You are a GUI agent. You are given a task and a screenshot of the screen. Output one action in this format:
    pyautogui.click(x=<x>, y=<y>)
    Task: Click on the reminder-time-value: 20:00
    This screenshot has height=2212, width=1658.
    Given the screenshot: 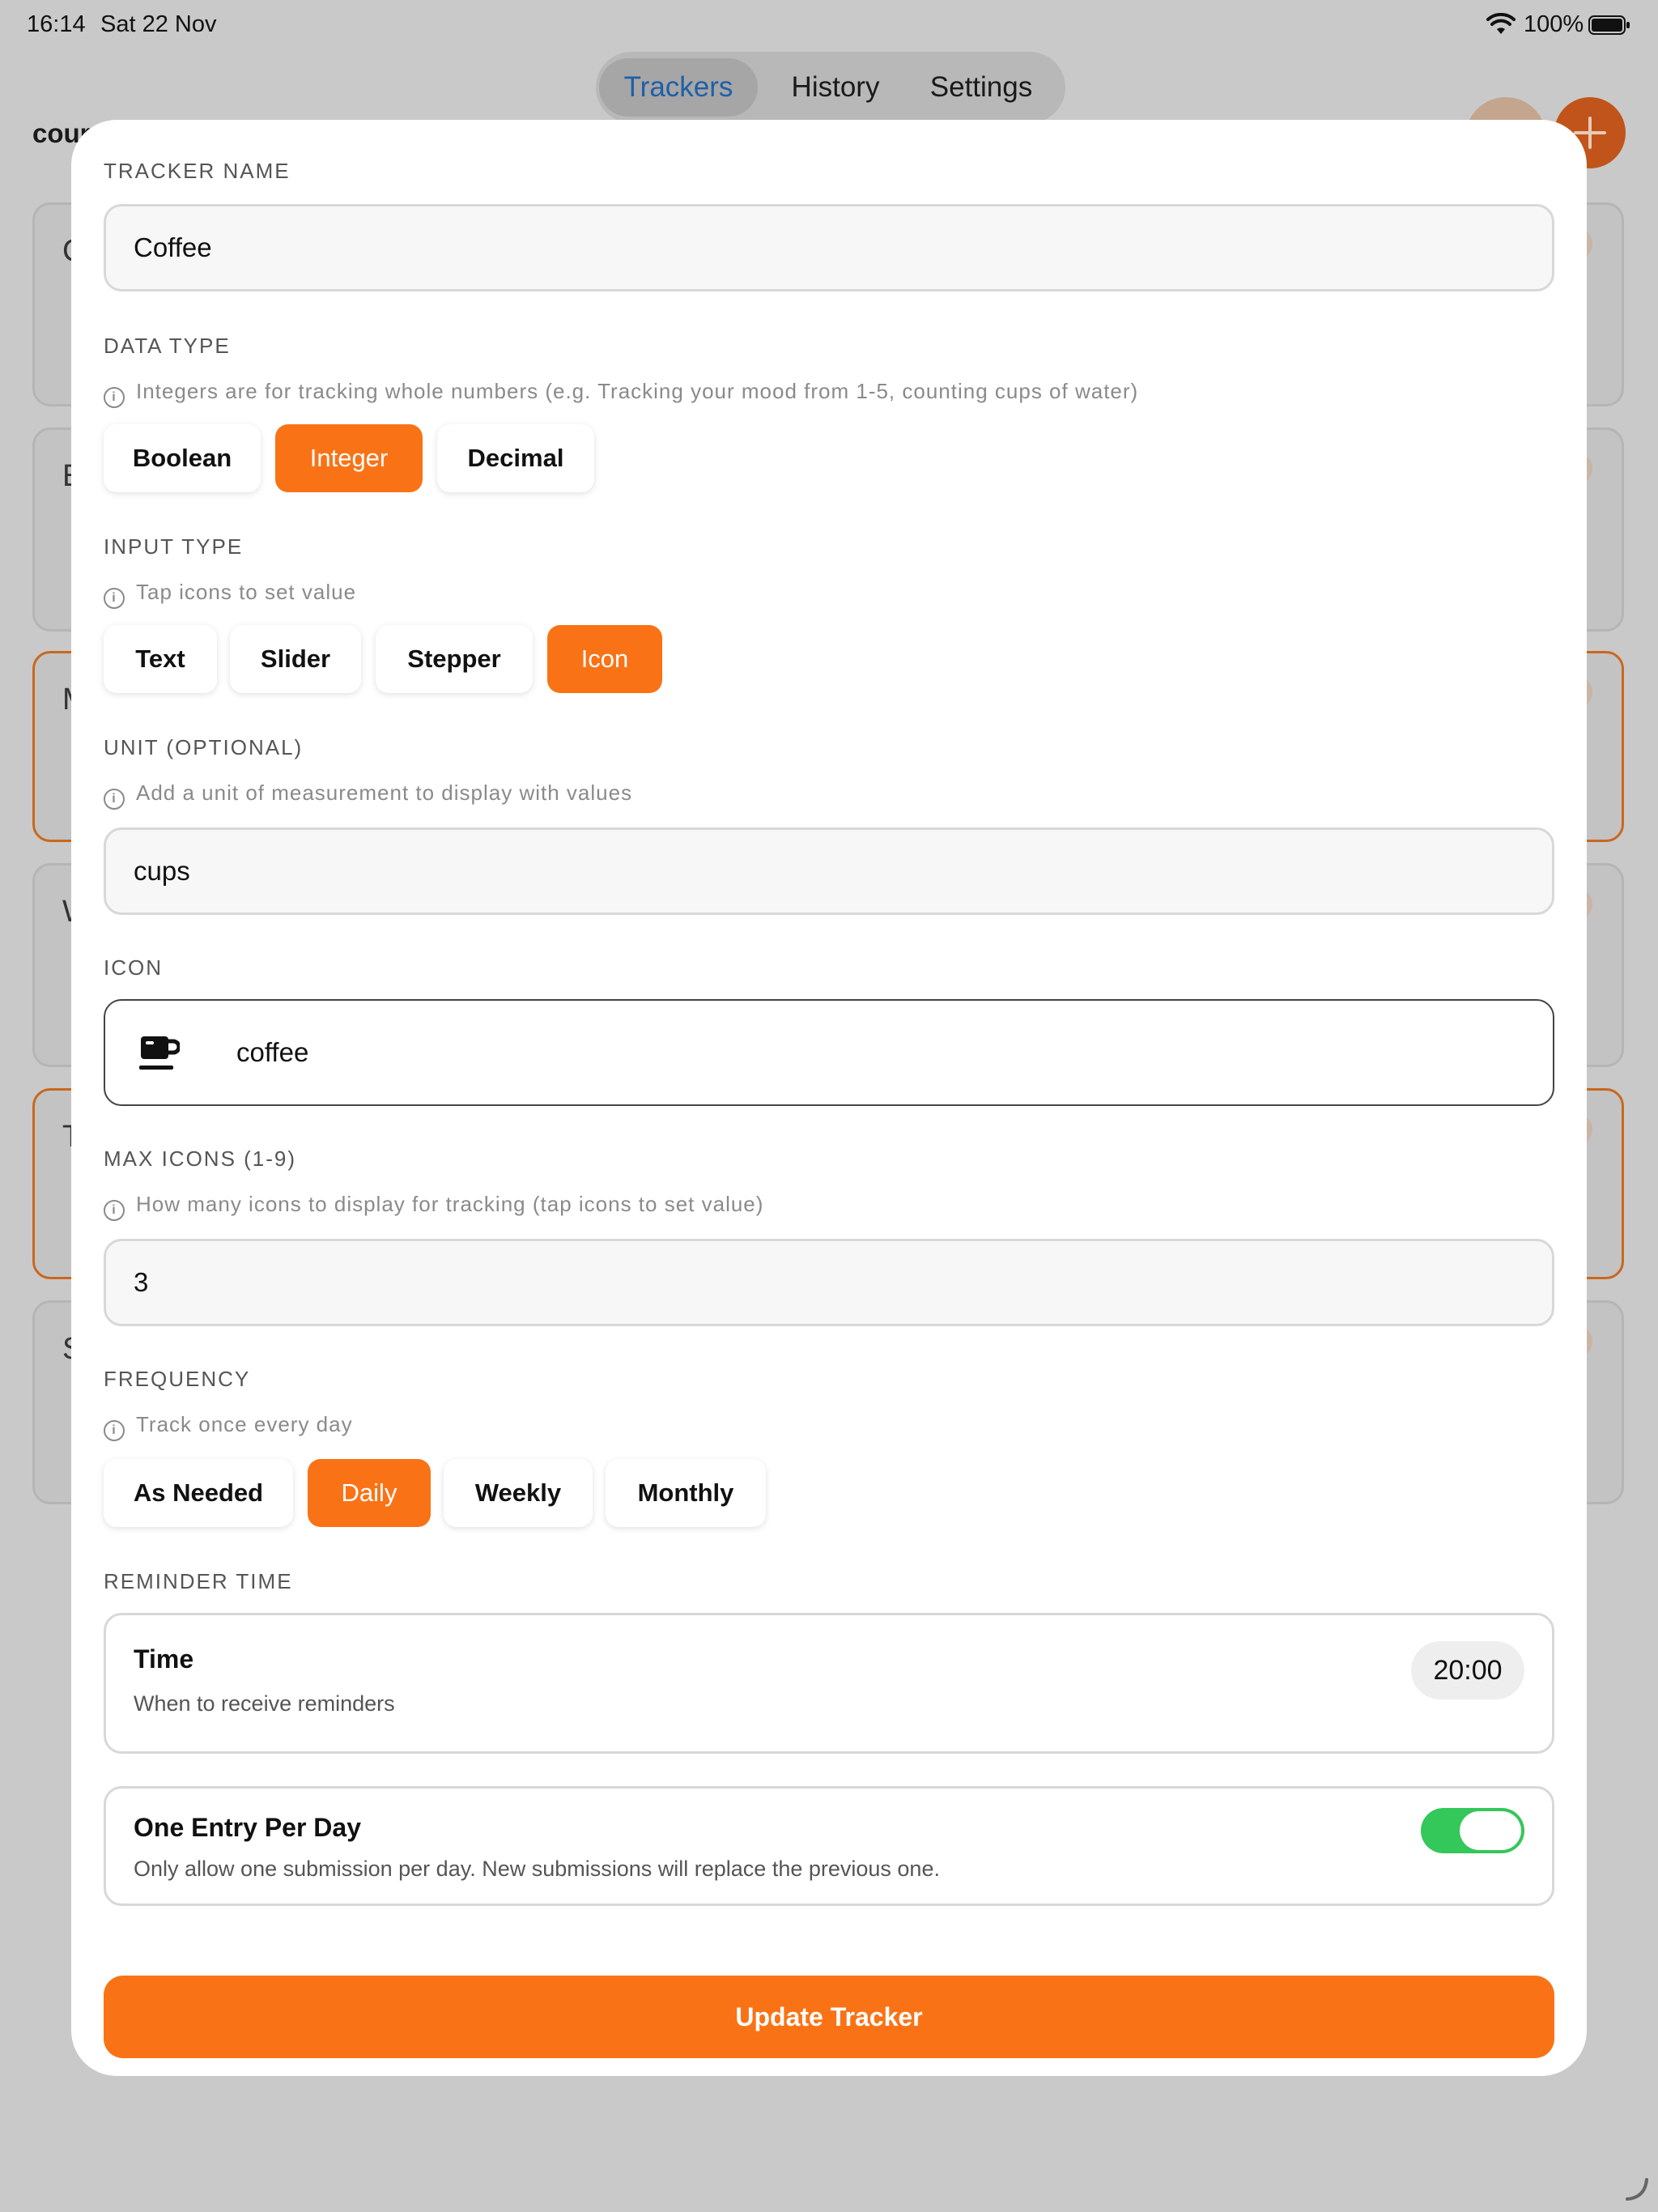 What is the action you would take?
    pyautogui.click(x=1467, y=1670)
    